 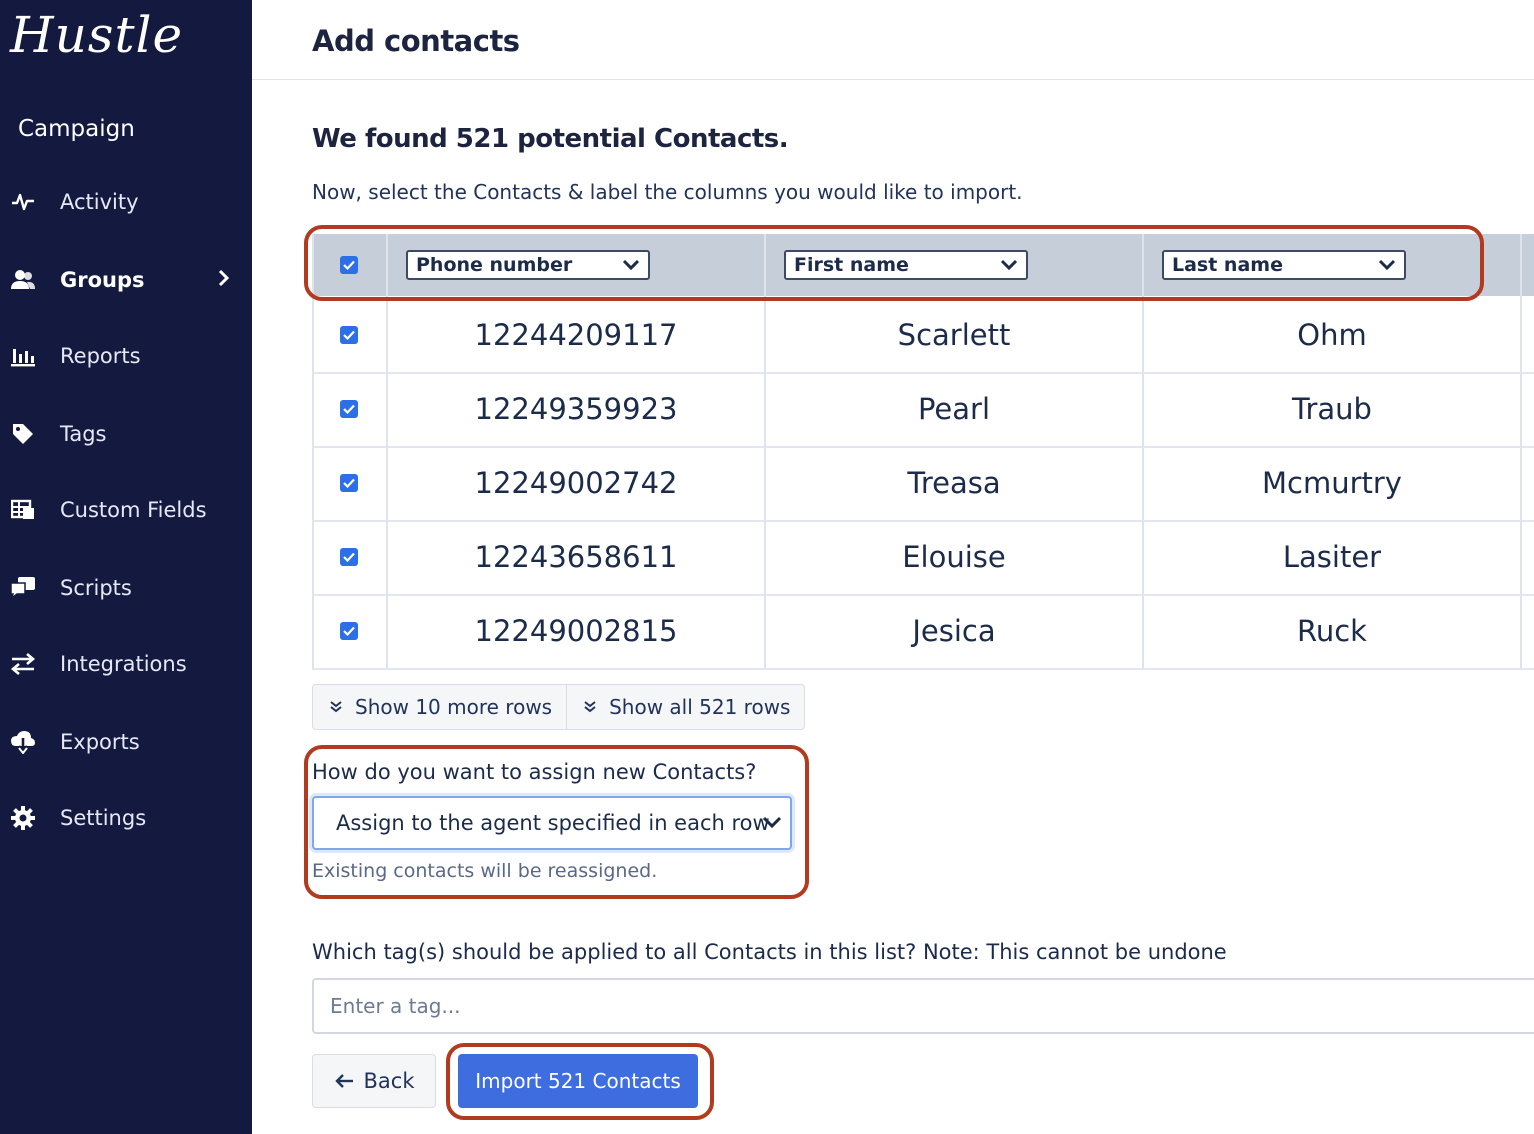 What do you see at coordinates (23, 202) in the screenshot?
I see `activity-icon` at bounding box center [23, 202].